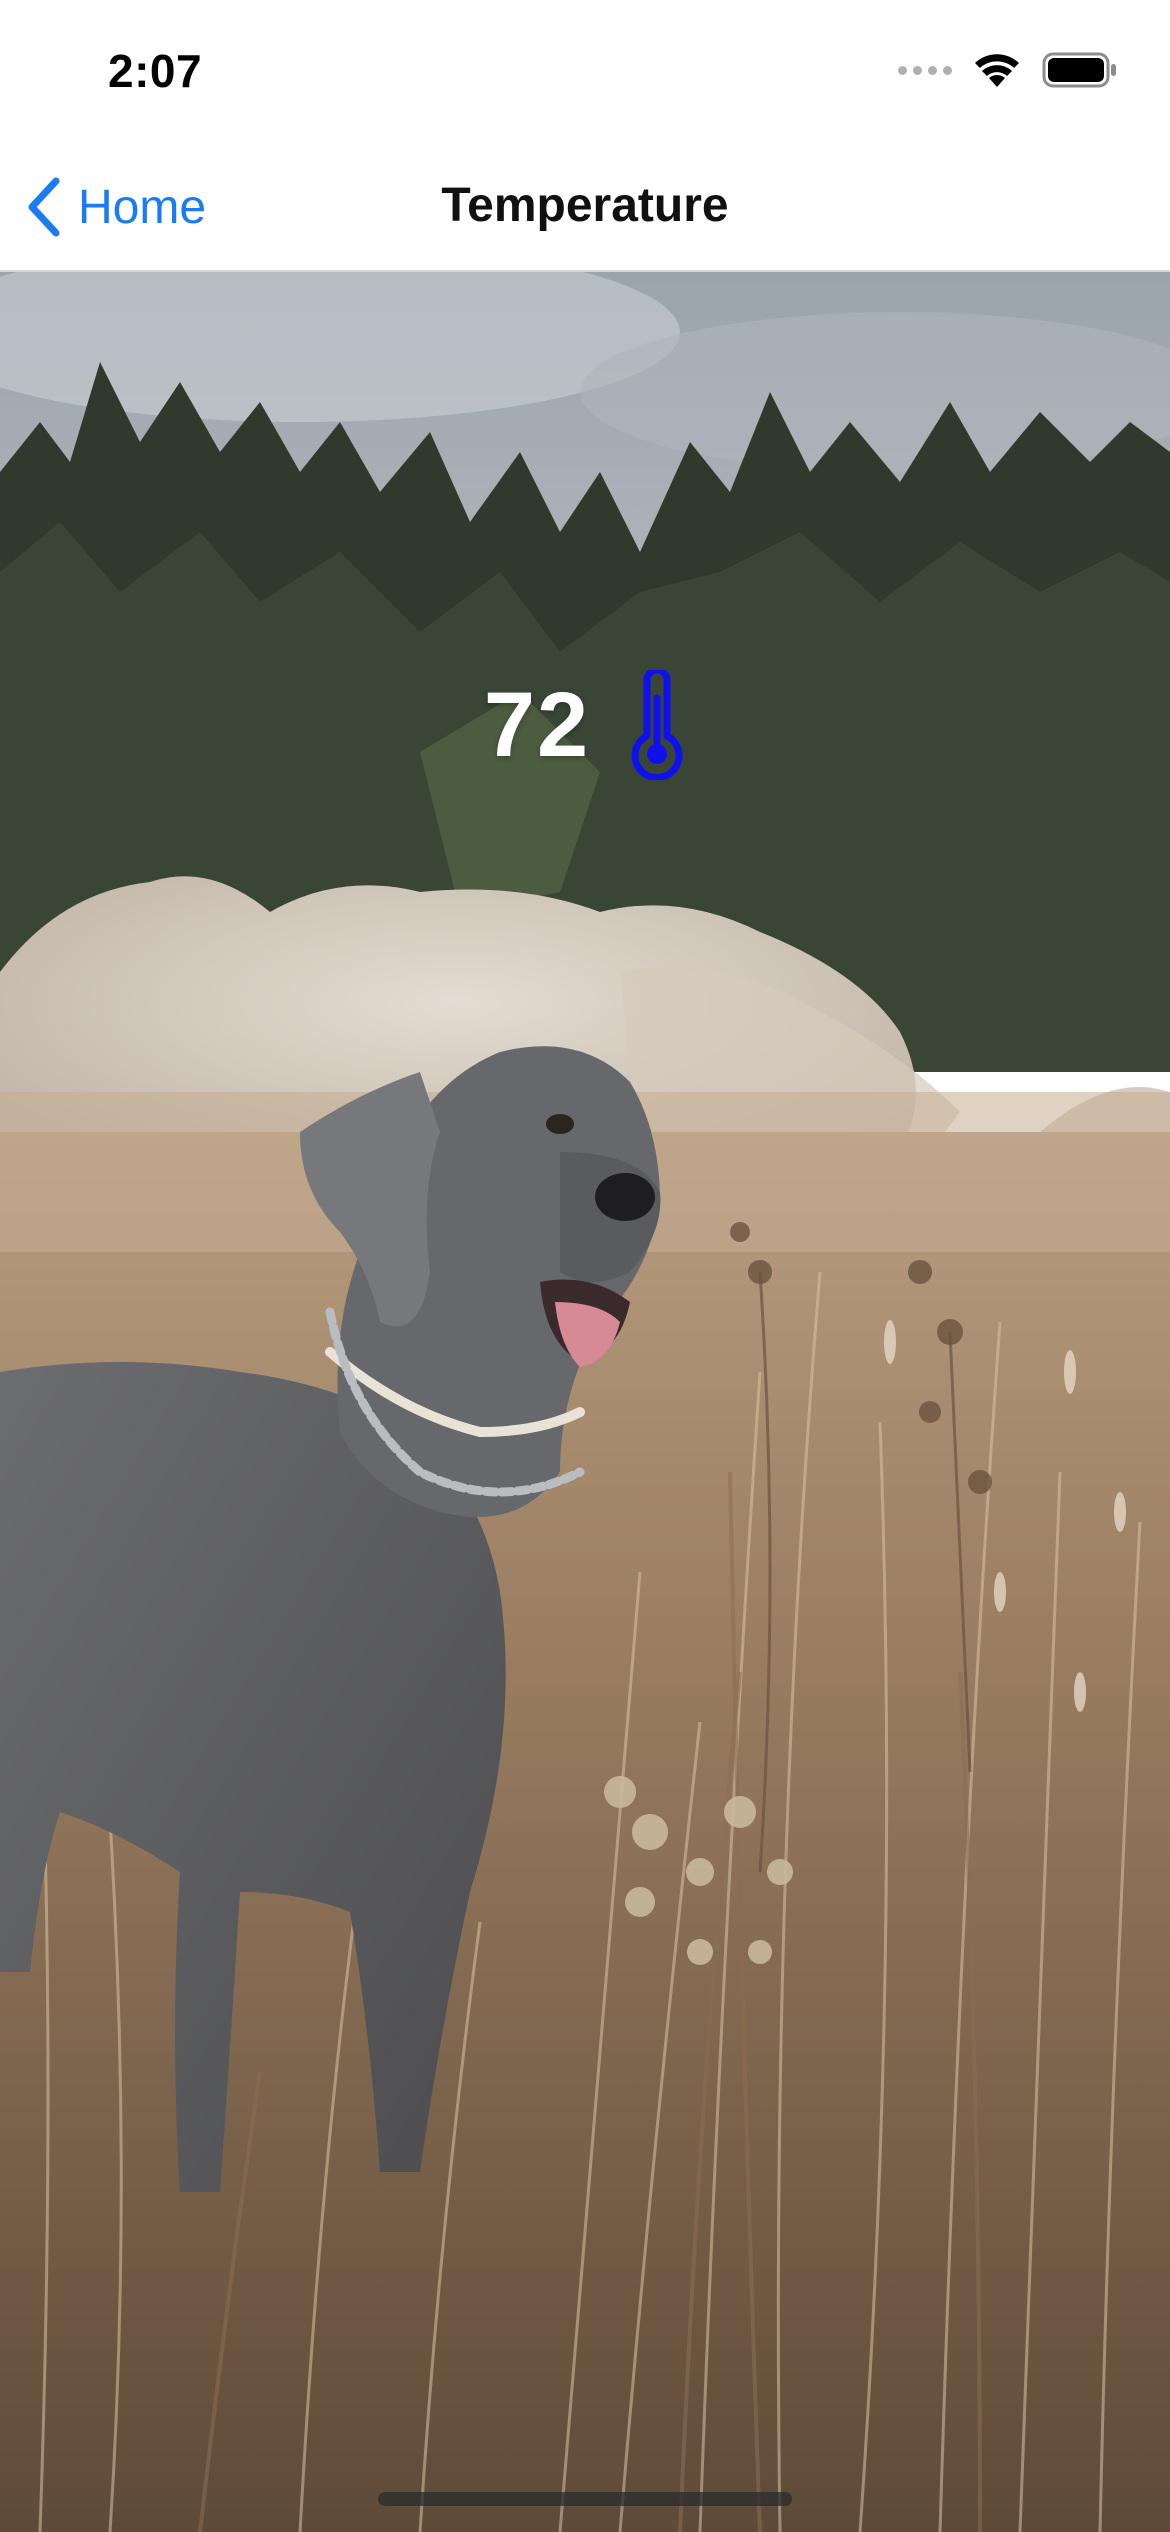 Image resolution: width=1170 pixels, height=2532 pixels. I want to click on status-bar: 2:07, so click(585, 70).